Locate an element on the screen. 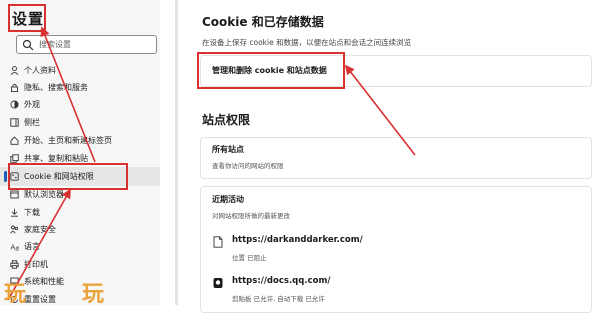  all-sites-title: 所有站点 is located at coordinates (228, 149).